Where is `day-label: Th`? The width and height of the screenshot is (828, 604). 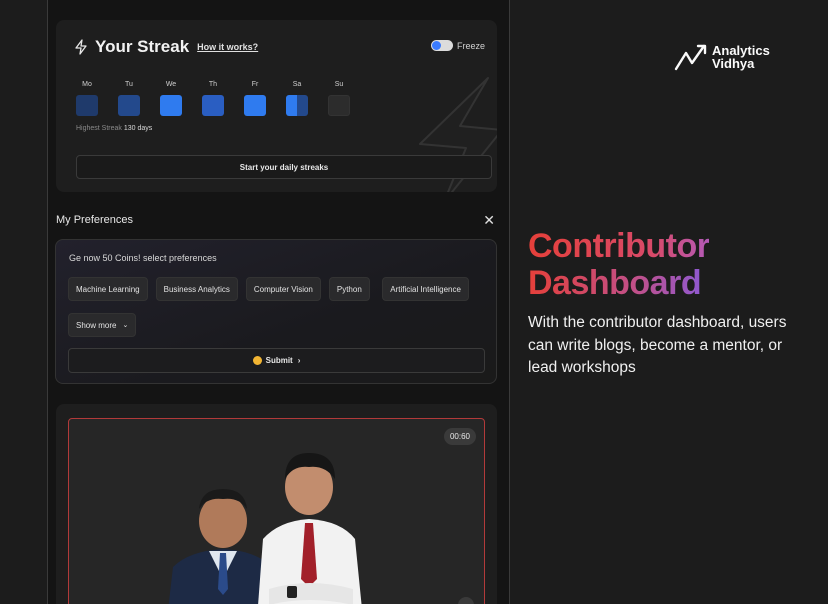 day-label: Th is located at coordinates (213, 84).